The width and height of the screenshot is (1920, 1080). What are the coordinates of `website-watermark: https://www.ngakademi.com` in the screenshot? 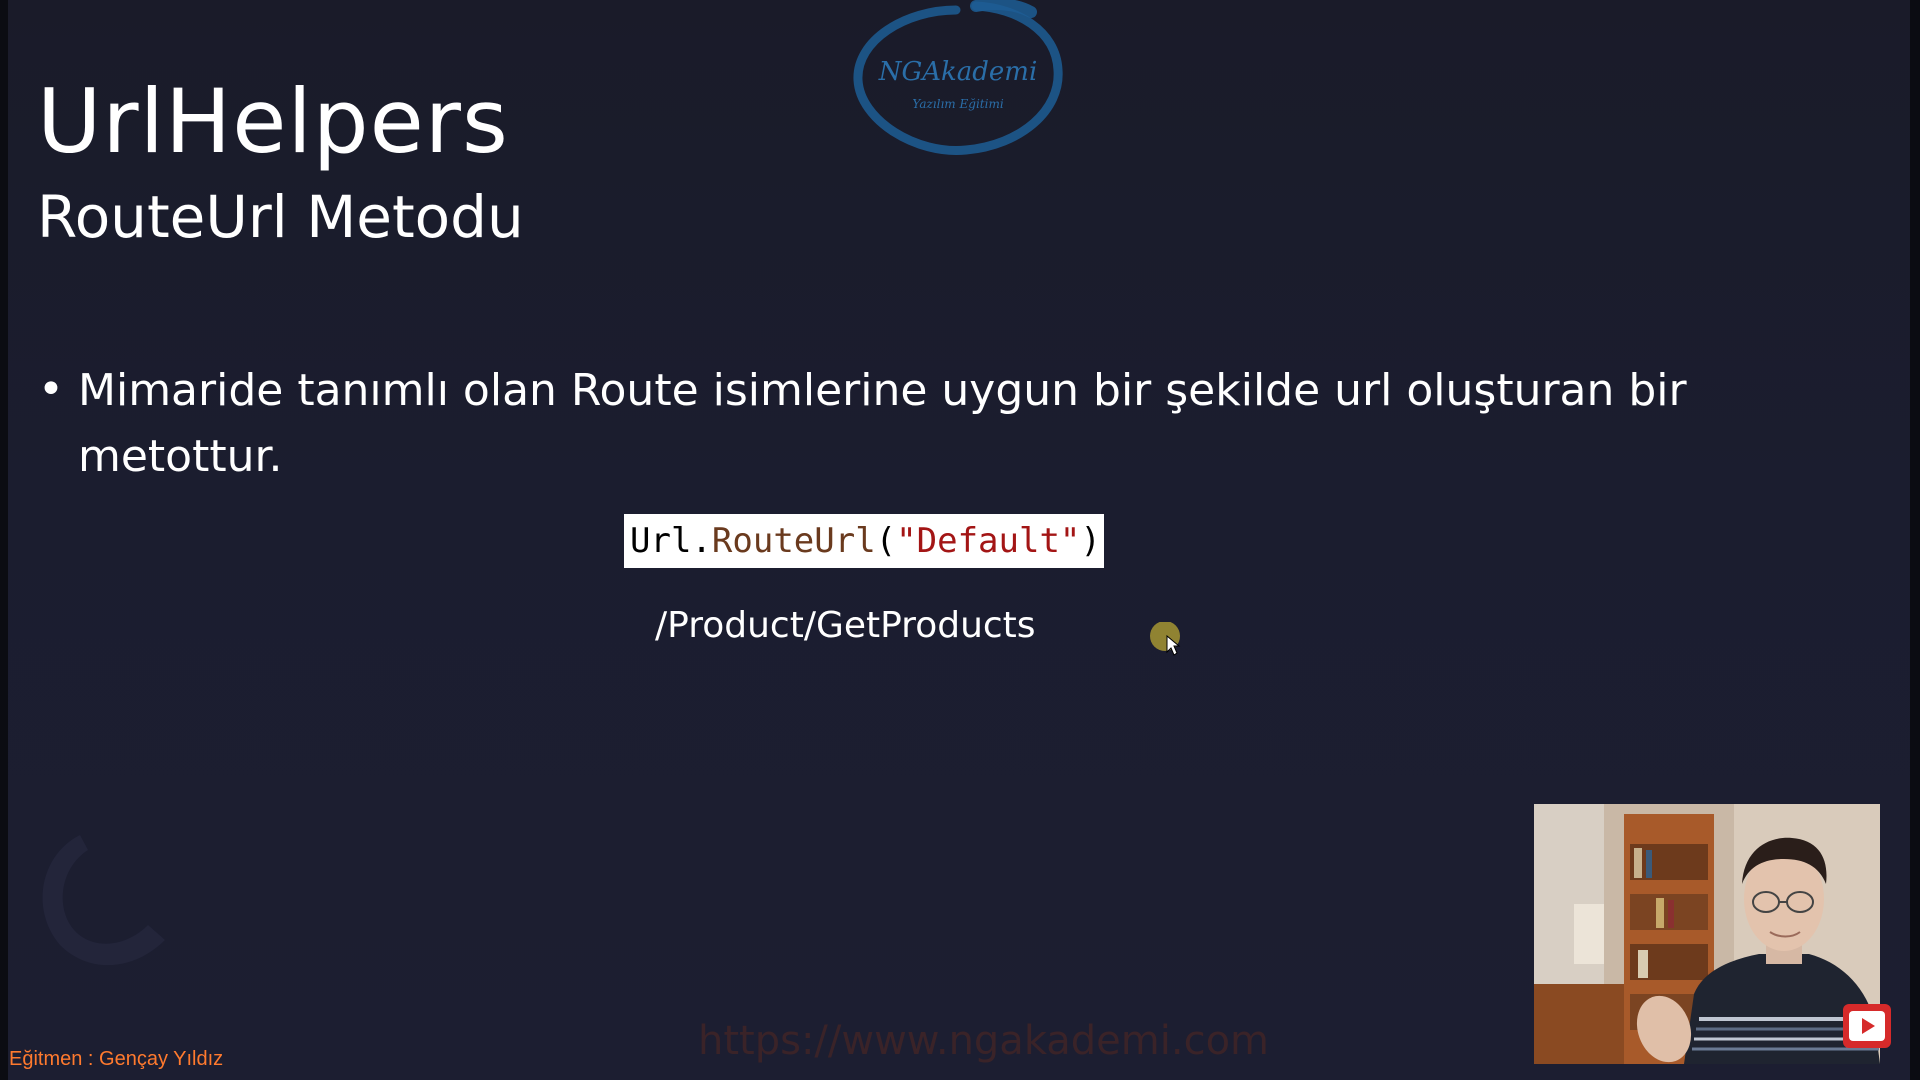 It's located at (984, 1041).